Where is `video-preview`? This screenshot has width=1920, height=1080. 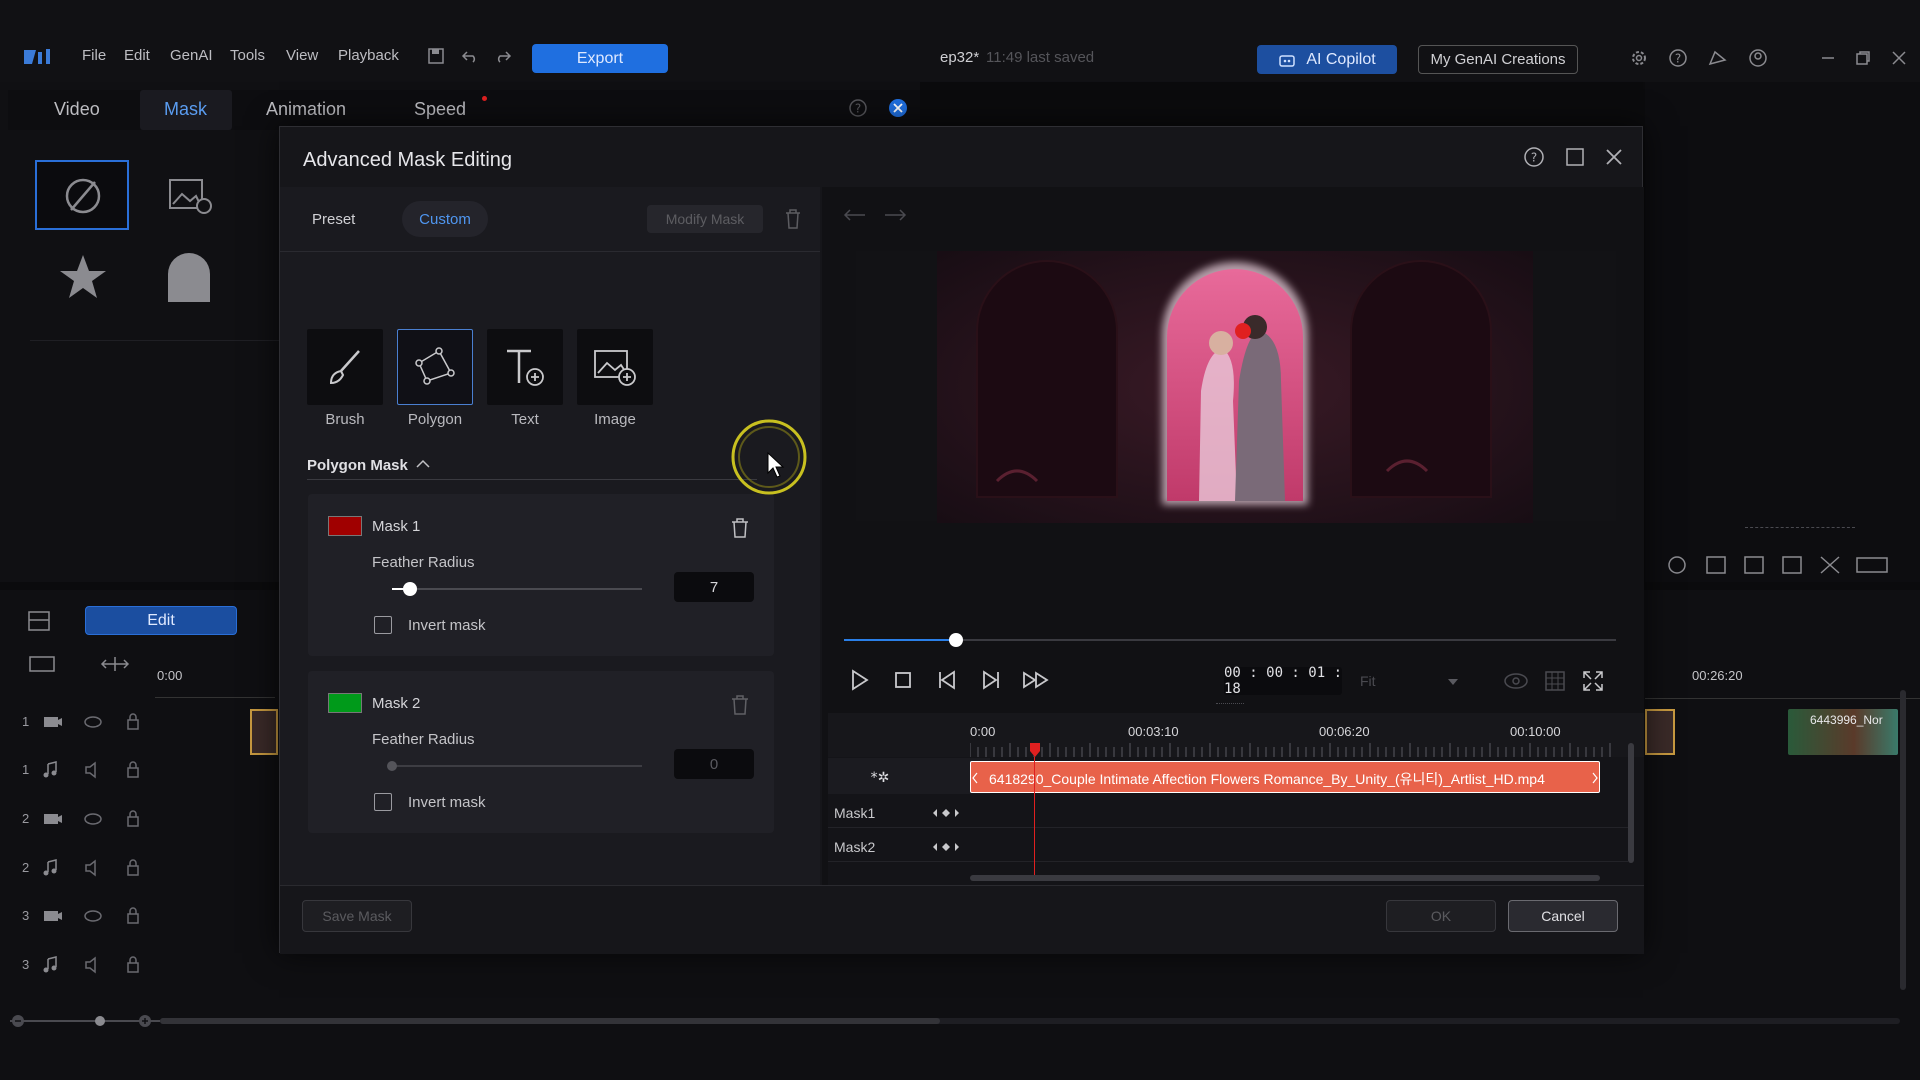
video-preview is located at coordinates (1235, 387).